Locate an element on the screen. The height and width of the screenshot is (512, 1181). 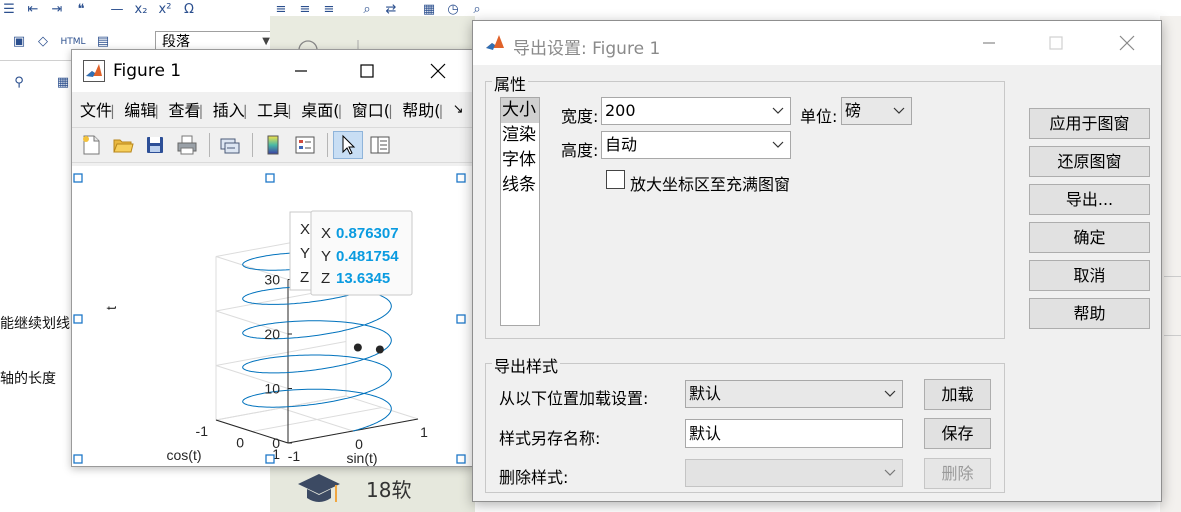
calendar-icon: ▦ is located at coordinates (429, 10).